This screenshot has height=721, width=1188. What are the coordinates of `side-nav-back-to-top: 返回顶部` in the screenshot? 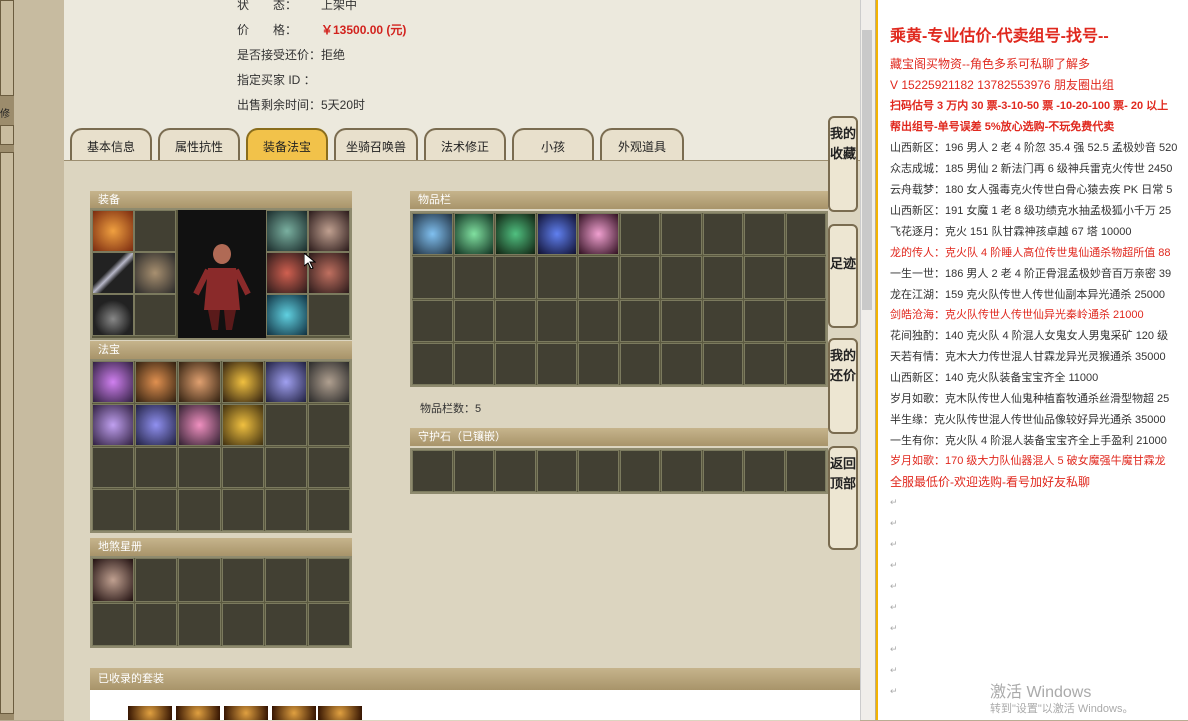 It's located at (843, 498).